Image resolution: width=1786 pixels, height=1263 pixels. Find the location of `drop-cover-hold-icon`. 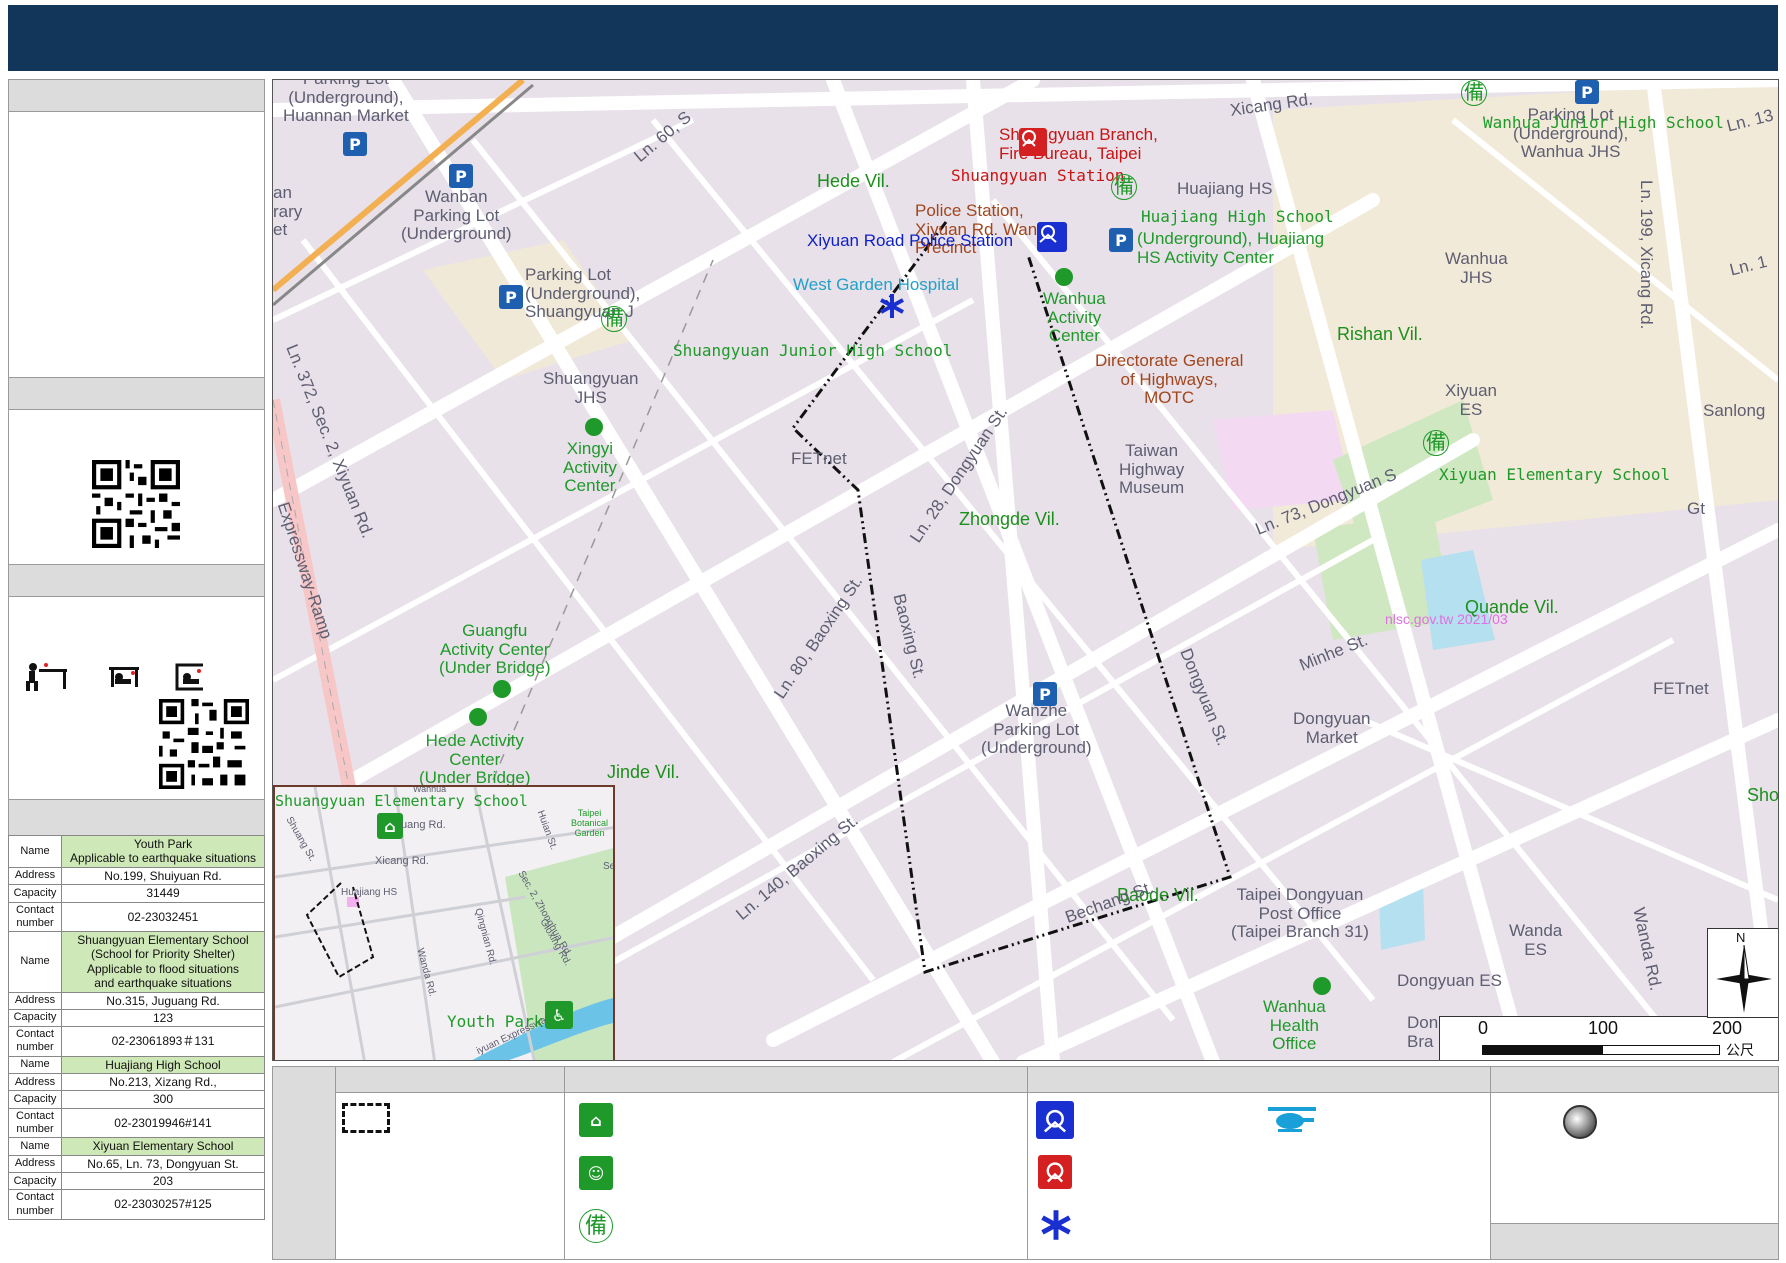

drop-cover-hold-icon is located at coordinates (114, 677).